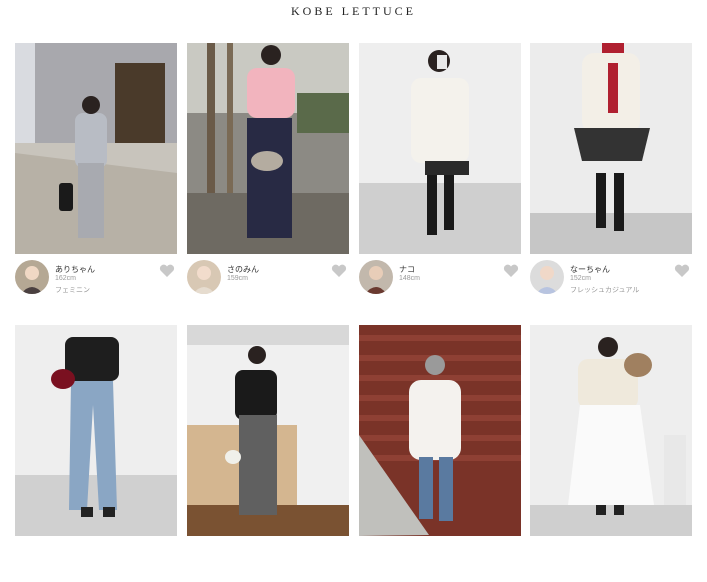 Image resolution: width=707 pixels, height=582 pixels. What do you see at coordinates (353, 11) in the screenshot?
I see `brand-logo: KOBE LETTUCE` at bounding box center [353, 11].